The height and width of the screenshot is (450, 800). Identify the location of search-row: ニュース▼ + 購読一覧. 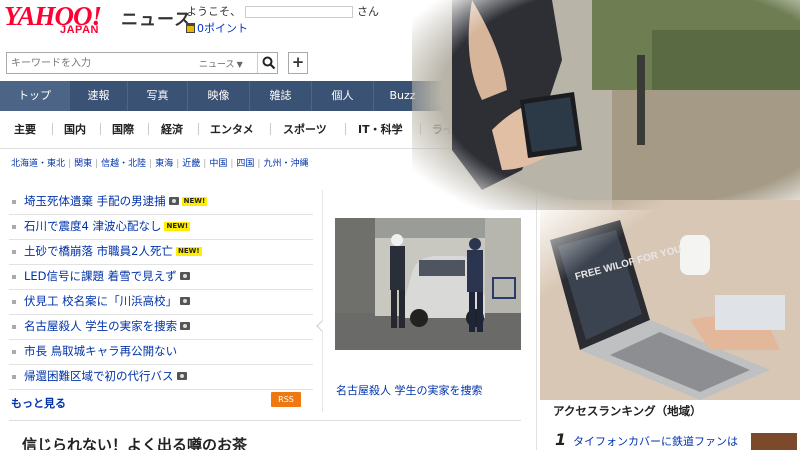
(400, 63).